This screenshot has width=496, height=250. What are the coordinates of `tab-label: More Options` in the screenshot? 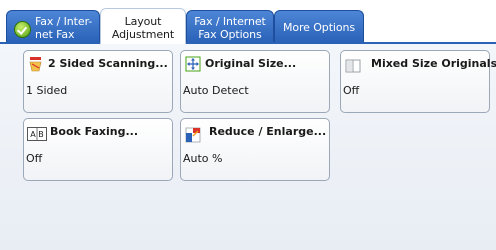 It's located at (318, 27).